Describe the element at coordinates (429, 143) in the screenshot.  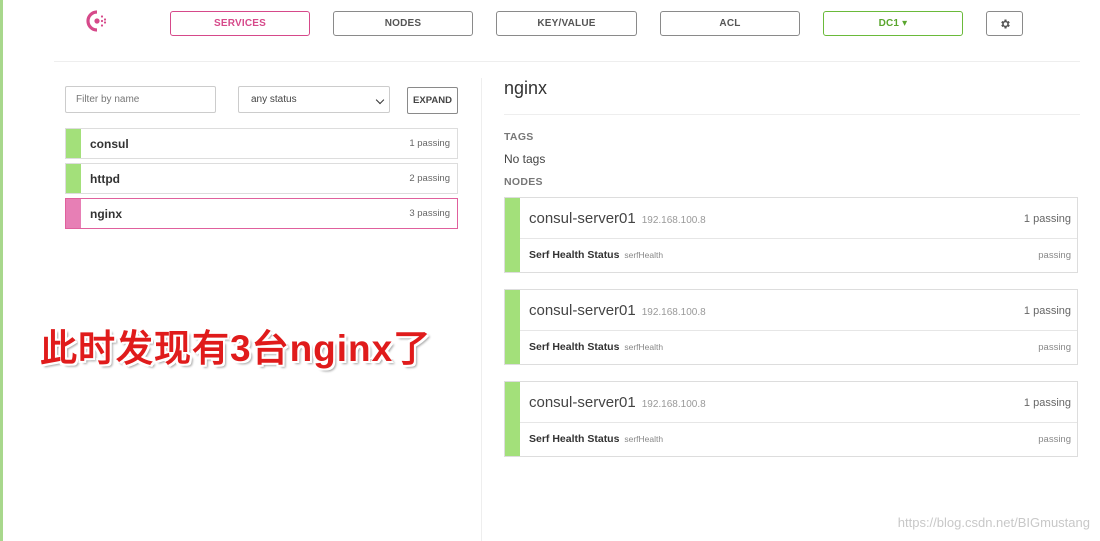
I see `service-check-count: 1 passing` at that location.